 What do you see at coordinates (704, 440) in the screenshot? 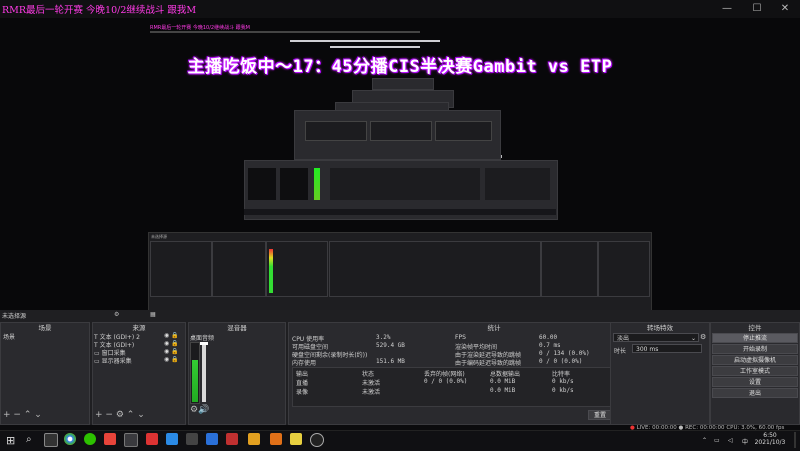
I see `chevron-up-icon: ⌃` at bounding box center [704, 440].